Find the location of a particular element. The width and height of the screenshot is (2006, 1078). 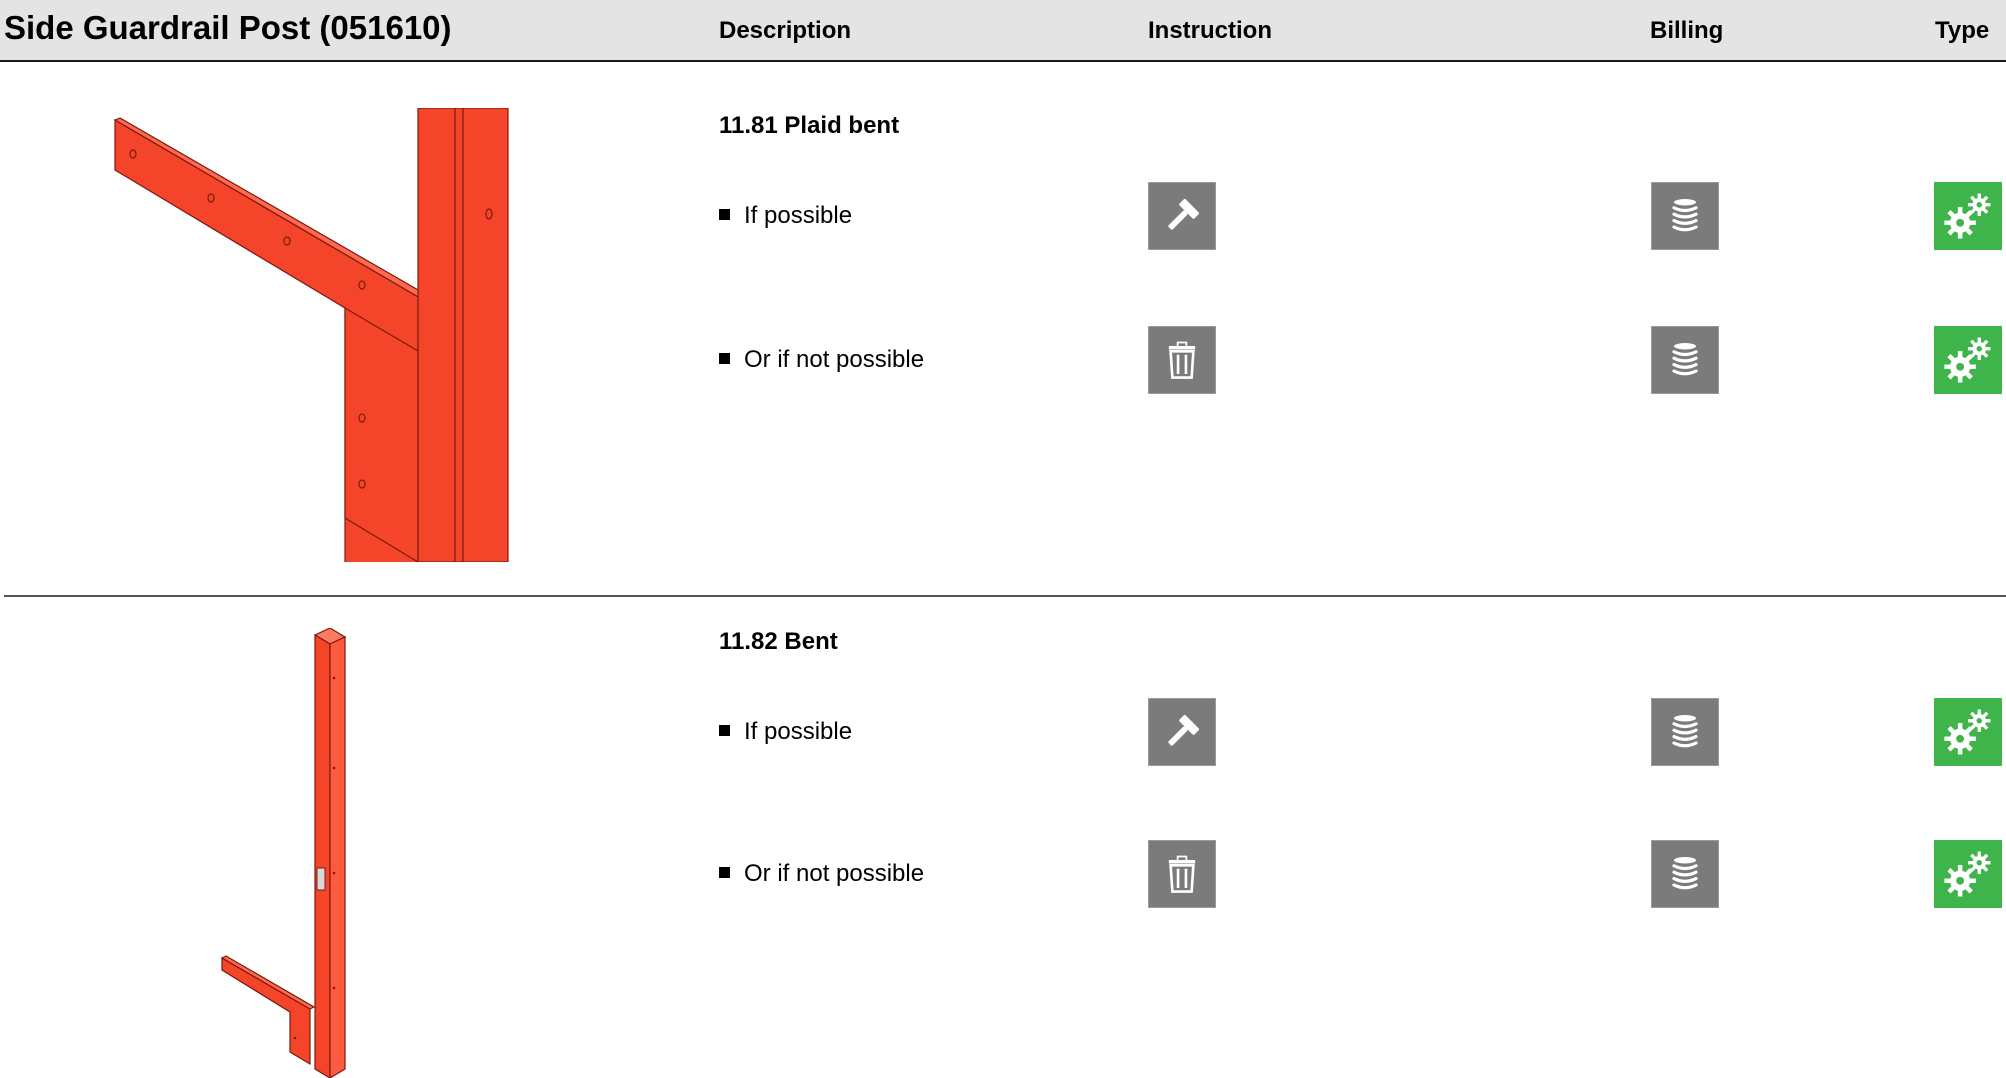

section-divider is located at coordinates (1005, 596).